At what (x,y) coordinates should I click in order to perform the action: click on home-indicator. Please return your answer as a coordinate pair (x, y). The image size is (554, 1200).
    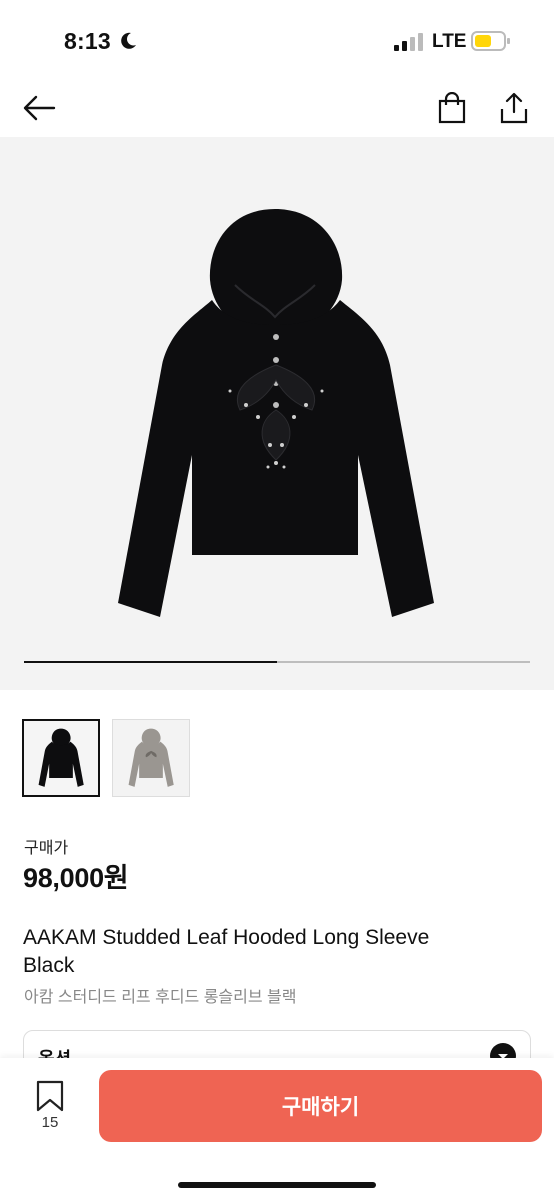
    Looking at the image, I should click on (277, 1185).